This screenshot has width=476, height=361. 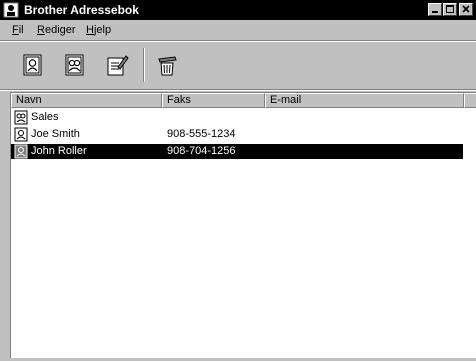 What do you see at coordinates (213, 100) in the screenshot?
I see `column-header-faks: Faks` at bounding box center [213, 100].